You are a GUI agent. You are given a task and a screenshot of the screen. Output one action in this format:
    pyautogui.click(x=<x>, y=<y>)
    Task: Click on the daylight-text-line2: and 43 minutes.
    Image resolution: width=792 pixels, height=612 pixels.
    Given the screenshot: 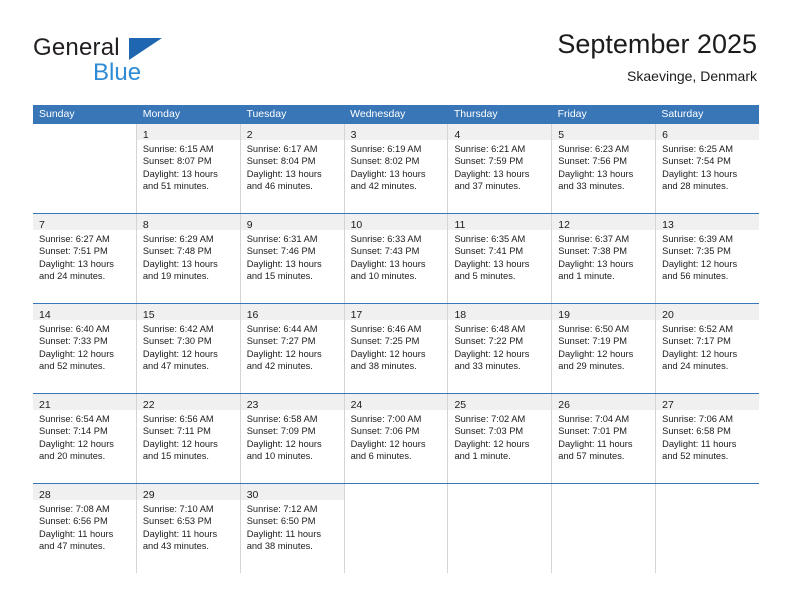 What is the action you would take?
    pyautogui.click(x=176, y=546)
    